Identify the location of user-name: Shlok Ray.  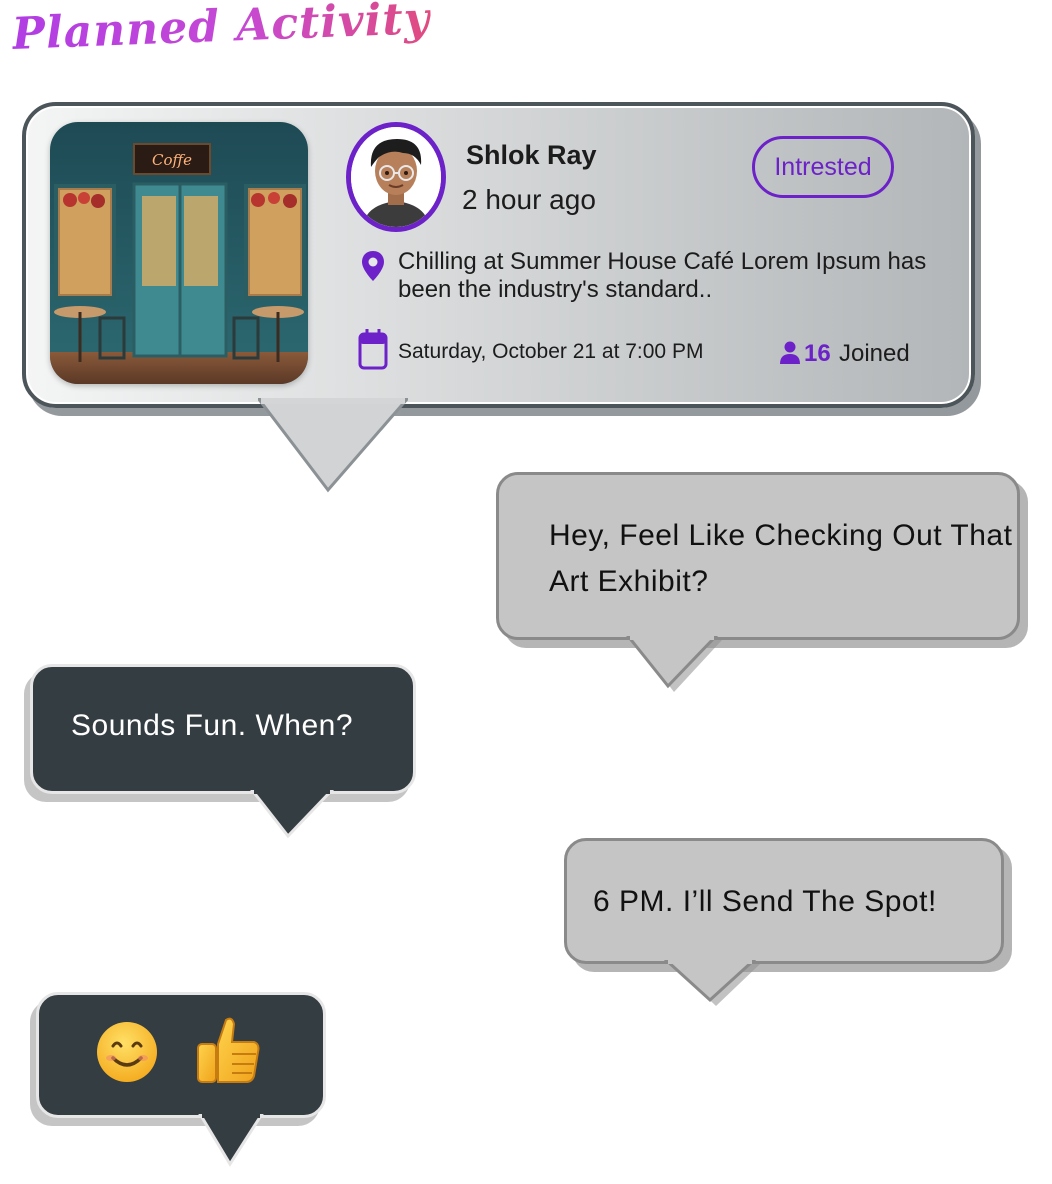
(531, 155).